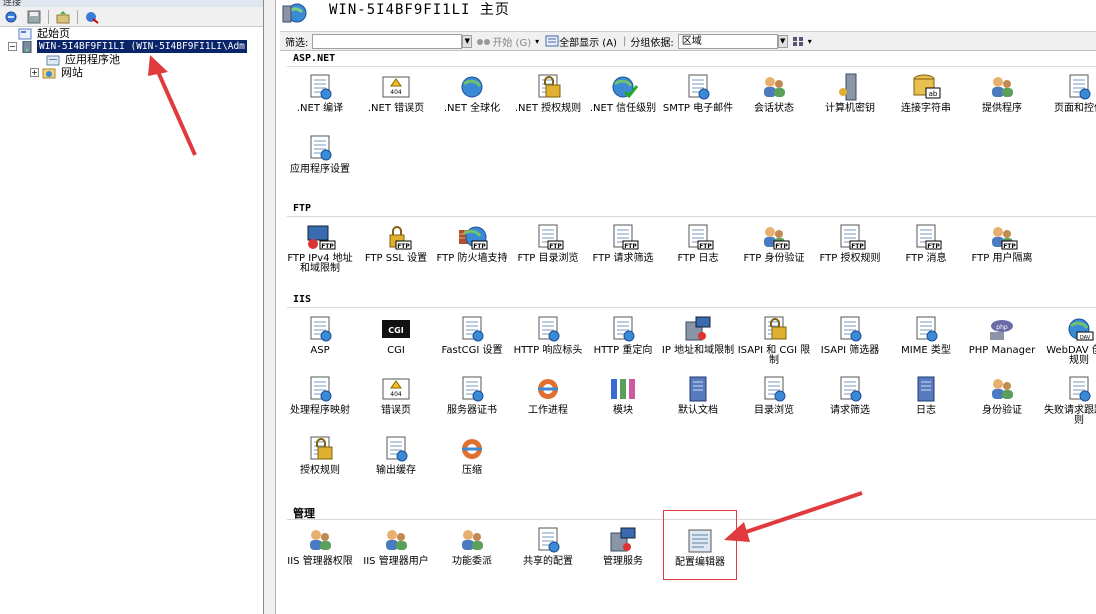 This screenshot has width=1096, height=614. Describe the element at coordinates (850, 250) in the screenshot. I see `feature-ftp-authz: FTP FTP 授权规则` at that location.